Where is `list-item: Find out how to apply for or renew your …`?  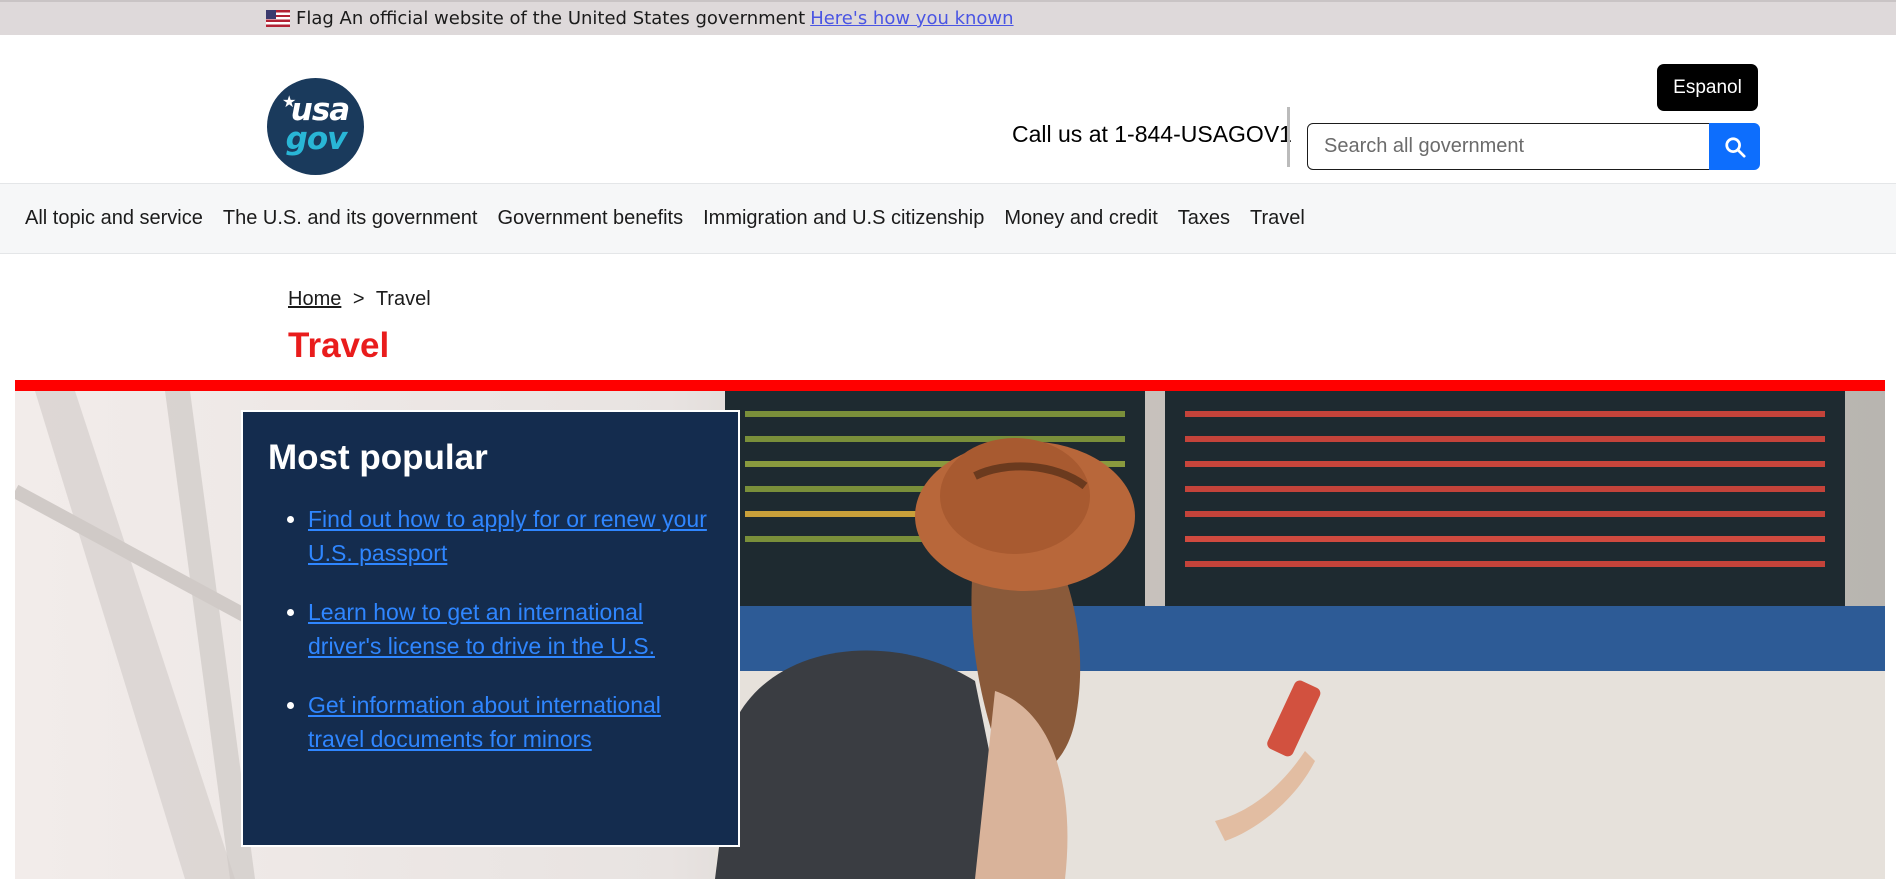 list-item: Find out how to apply for or renew your … is located at coordinates (512, 536).